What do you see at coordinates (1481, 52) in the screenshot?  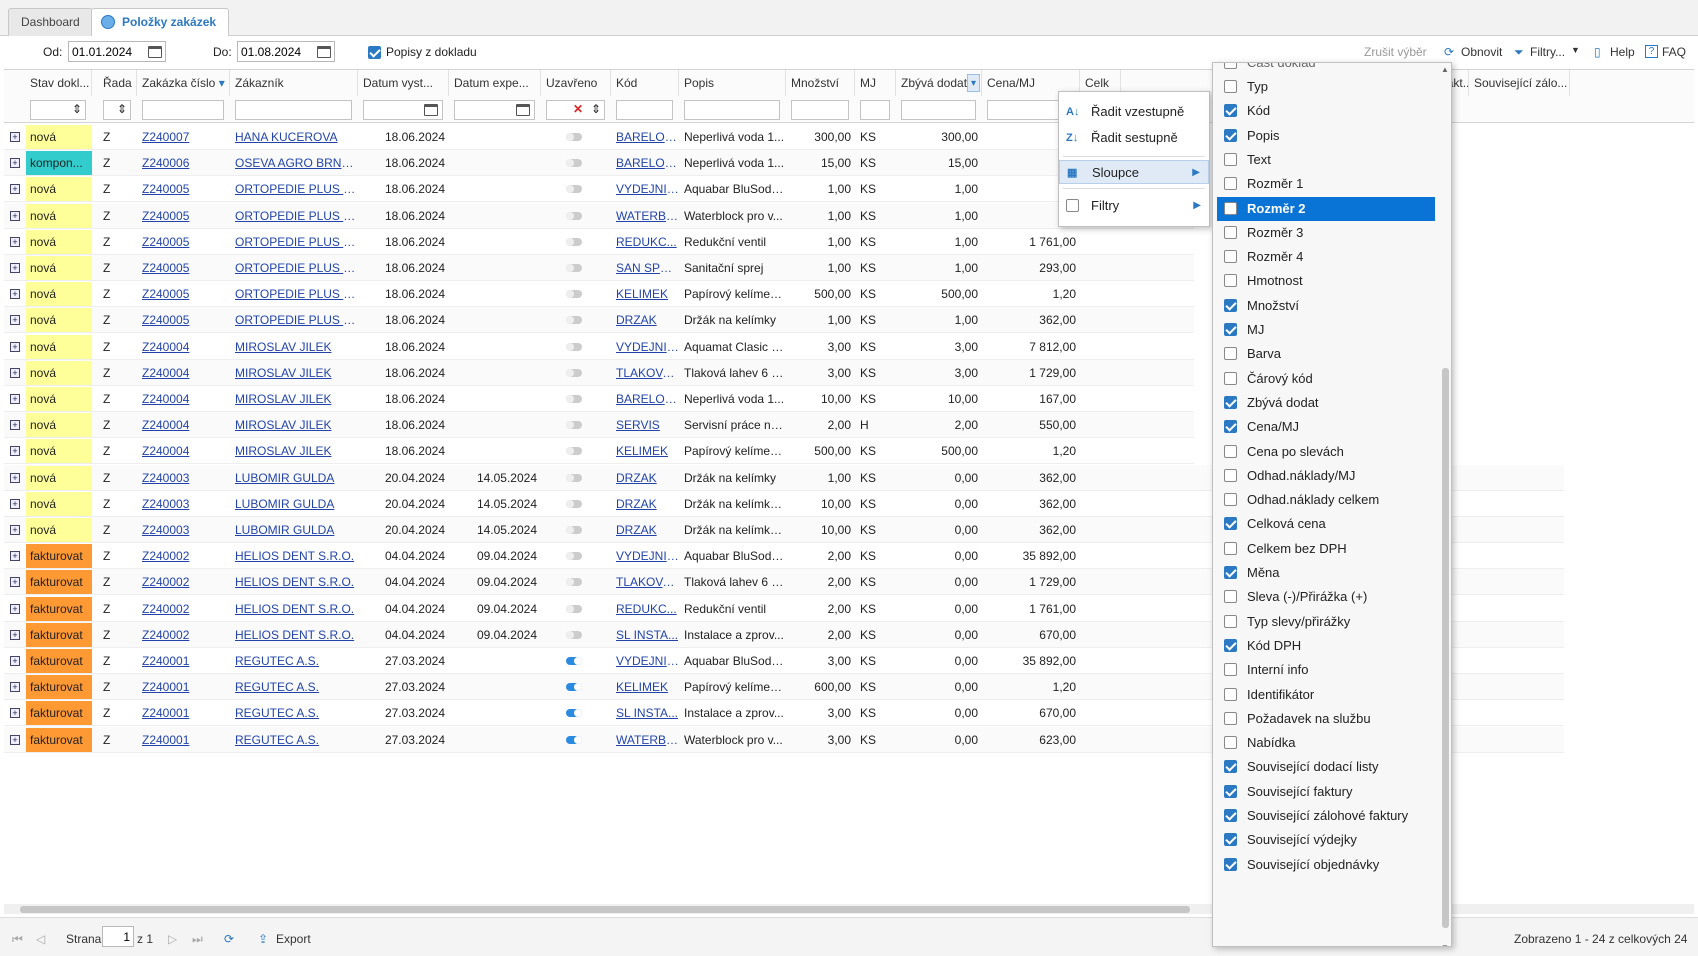 I see `refresh-button: Obnovit` at bounding box center [1481, 52].